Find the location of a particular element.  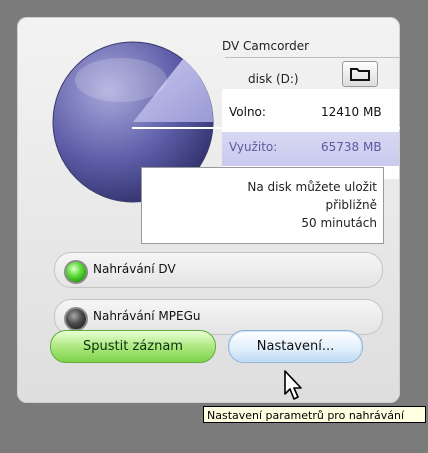

folder-icon is located at coordinates (360, 74).